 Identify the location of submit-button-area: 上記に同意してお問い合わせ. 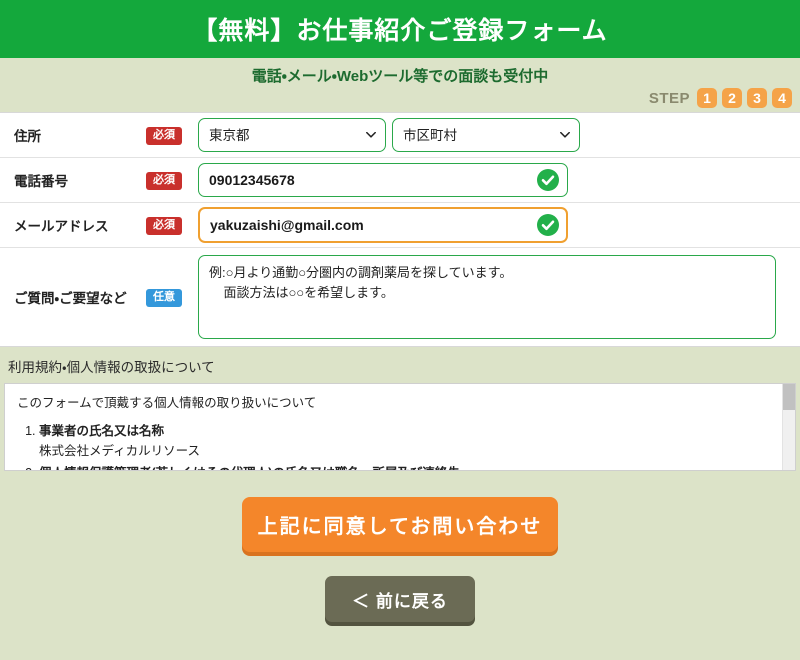
(400, 511).